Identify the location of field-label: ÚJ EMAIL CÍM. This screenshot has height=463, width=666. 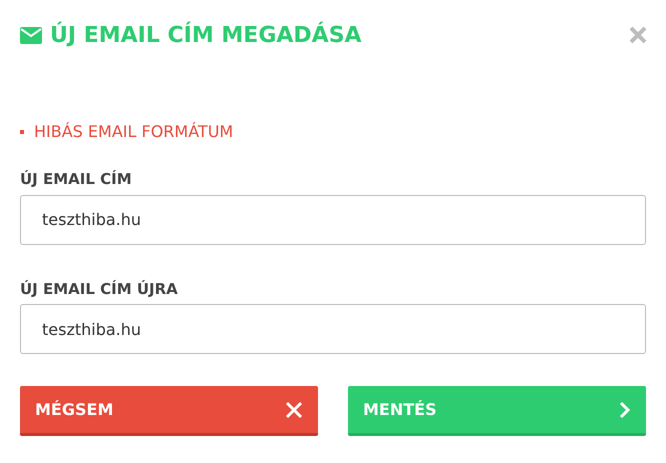
(76, 179).